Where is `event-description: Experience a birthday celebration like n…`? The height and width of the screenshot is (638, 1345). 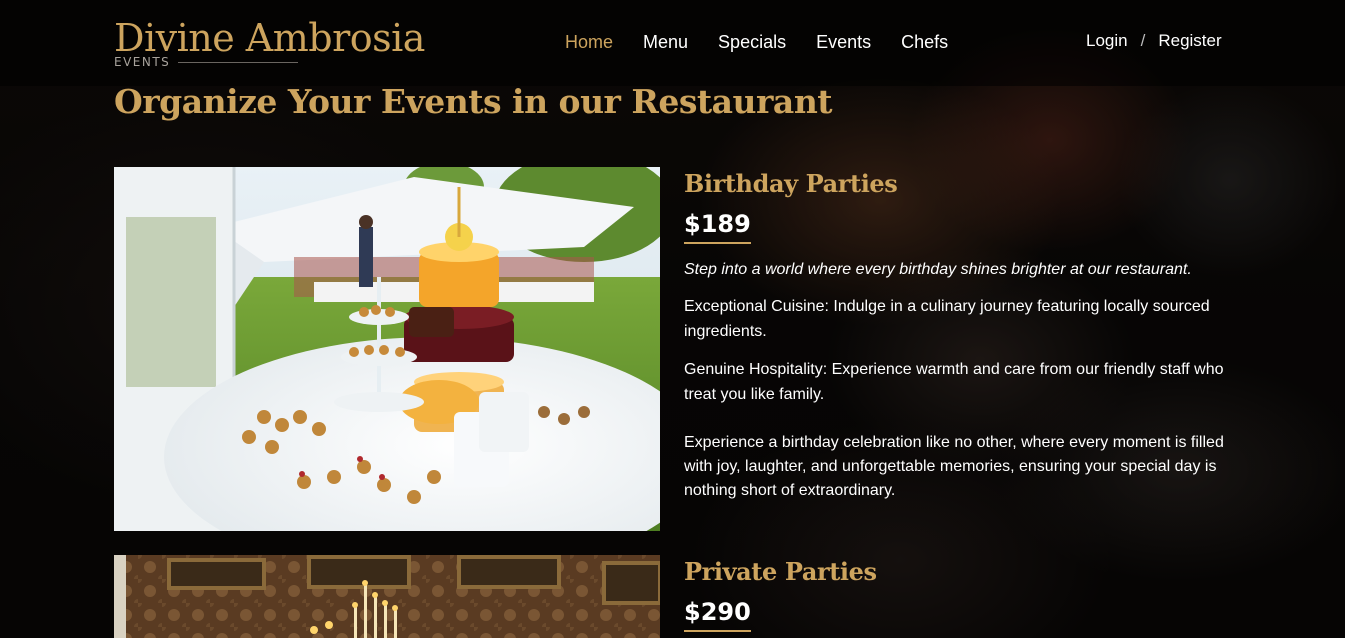 event-description: Experience a birthday celebration like n… is located at coordinates (954, 466).